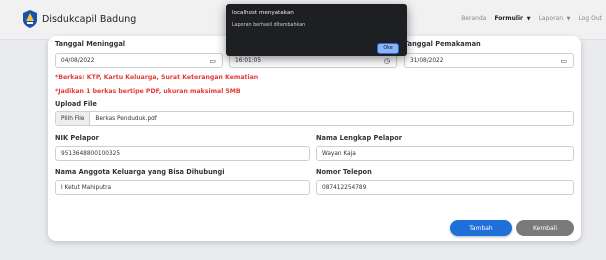  Describe the element at coordinates (445, 187) in the screenshot. I see `nomor-telepon-input: 087412254789` at that location.